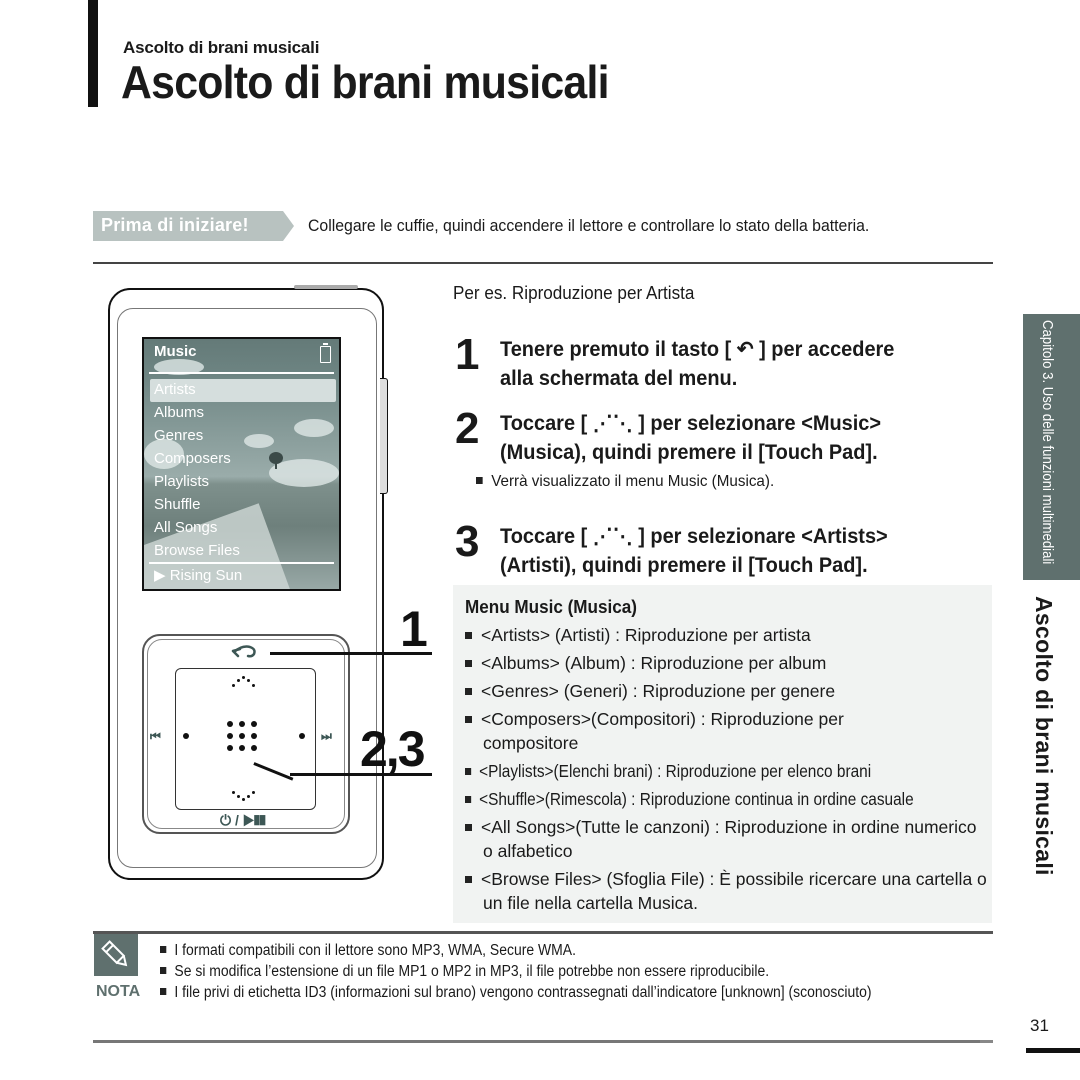 The height and width of the screenshot is (1080, 1080). I want to click on device-side-button, so click(384, 436).